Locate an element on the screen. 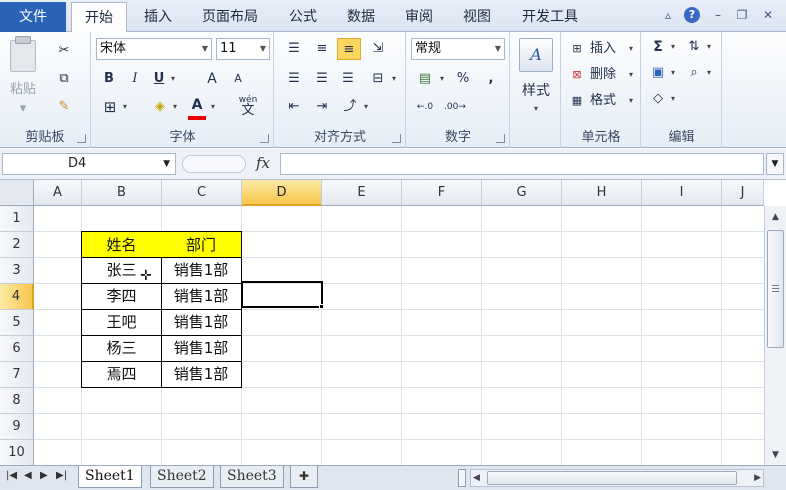  underline-button: U is located at coordinates (159, 79).